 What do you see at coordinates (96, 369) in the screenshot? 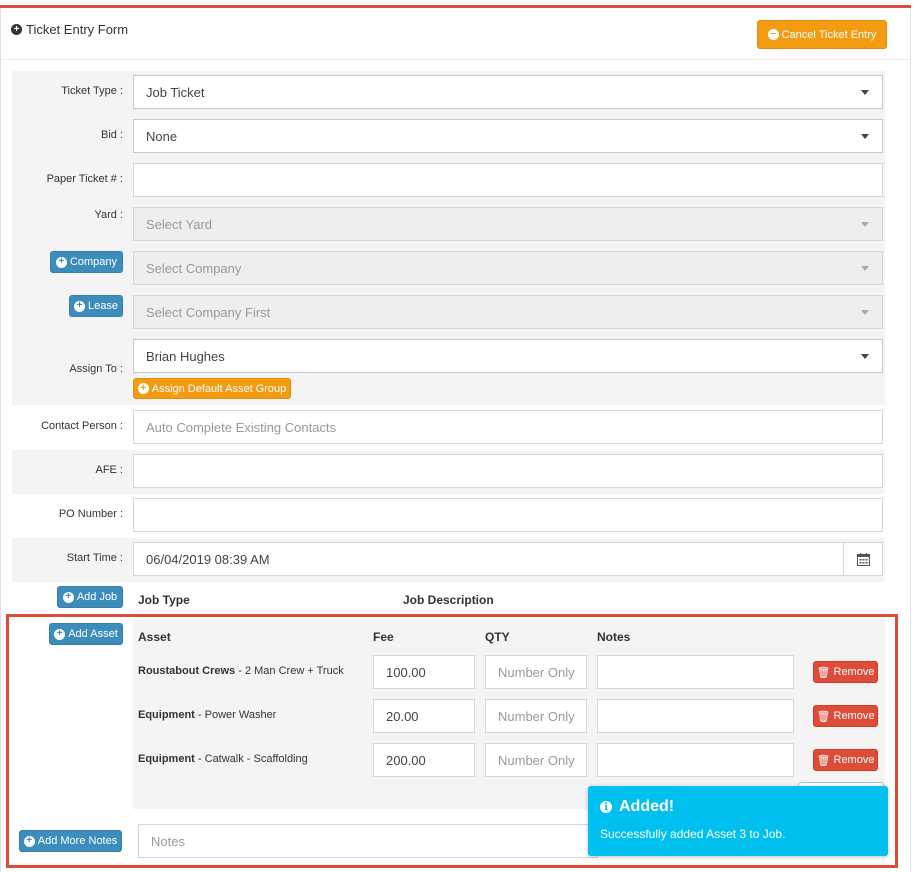
I see `assign-to-label: Assign To :` at bounding box center [96, 369].